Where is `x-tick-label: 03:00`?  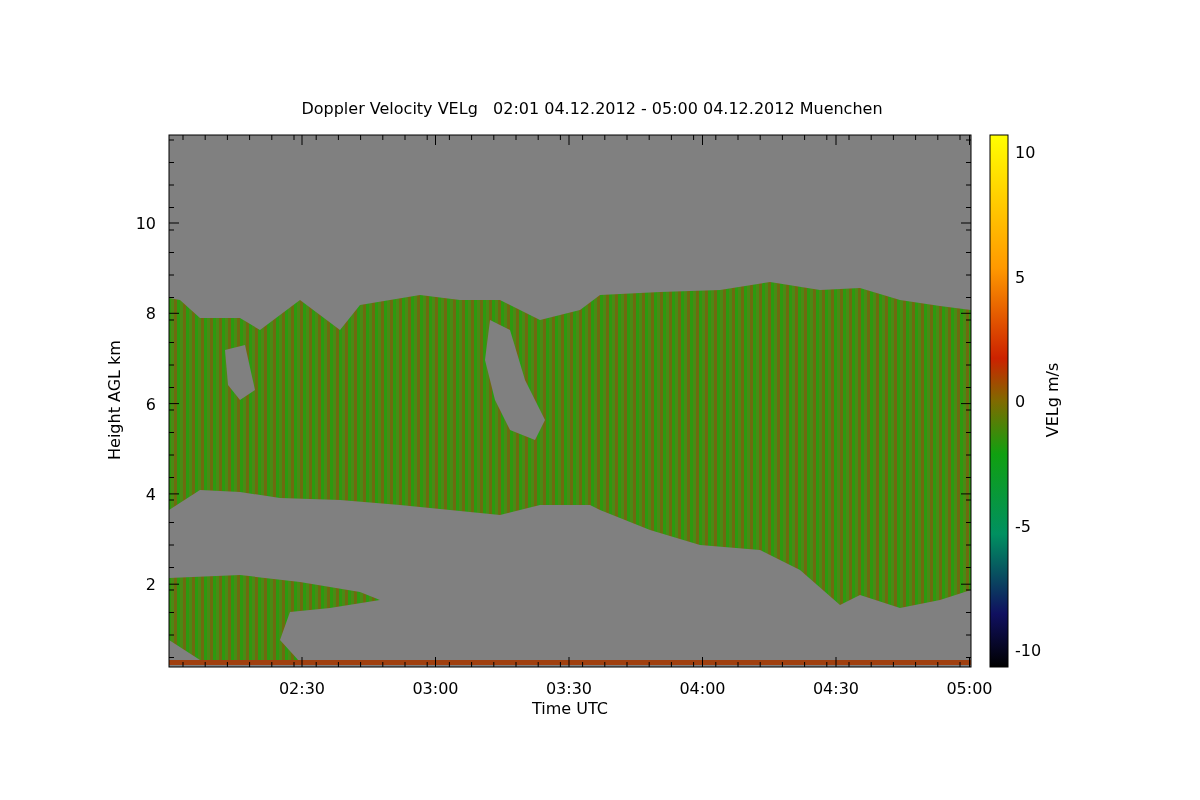 x-tick-label: 03:00 is located at coordinates (435, 688).